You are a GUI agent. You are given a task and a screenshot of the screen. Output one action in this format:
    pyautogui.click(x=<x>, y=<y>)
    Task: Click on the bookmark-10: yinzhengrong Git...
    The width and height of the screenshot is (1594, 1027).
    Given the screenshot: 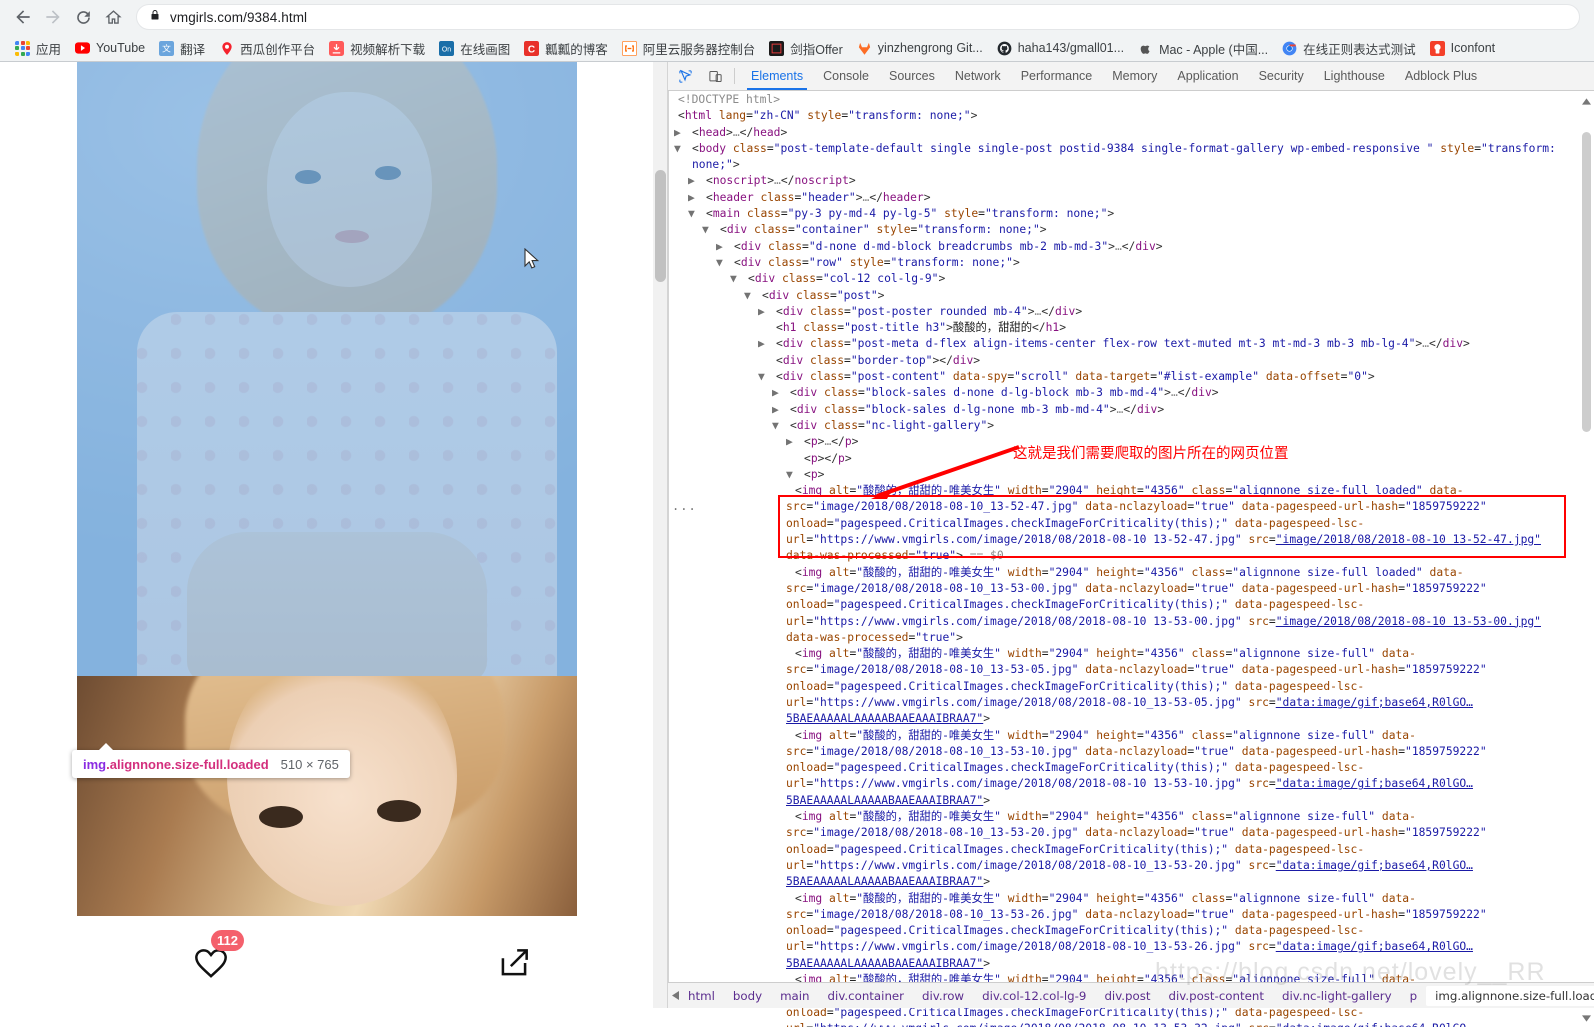 What is the action you would take?
    pyautogui.click(x=920, y=48)
    